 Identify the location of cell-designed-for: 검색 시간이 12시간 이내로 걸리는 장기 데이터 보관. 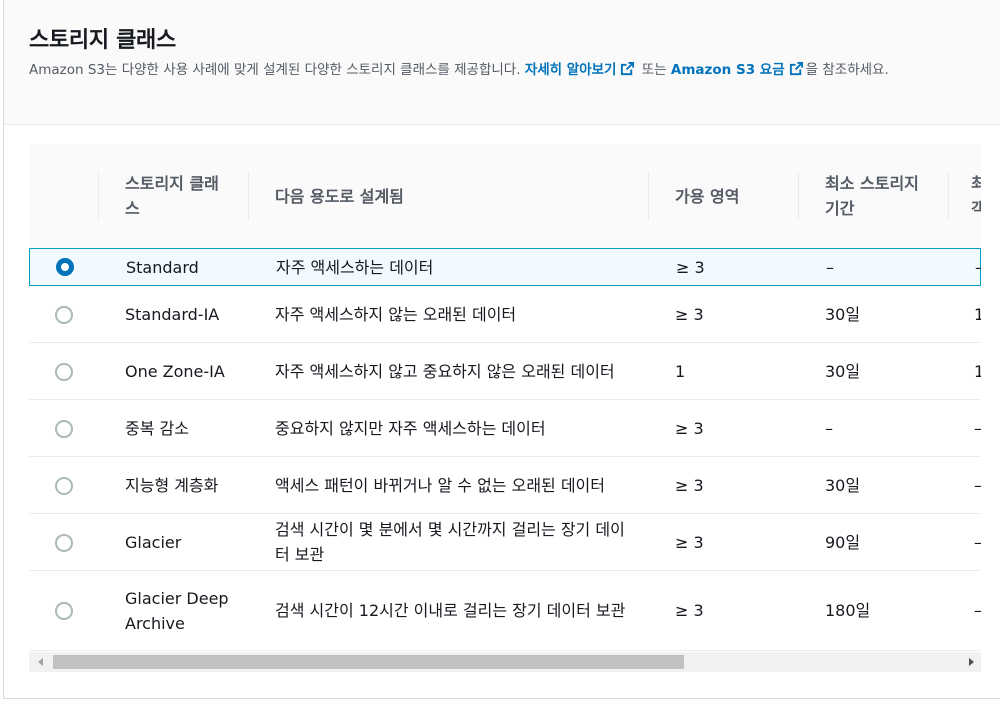
(450, 610).